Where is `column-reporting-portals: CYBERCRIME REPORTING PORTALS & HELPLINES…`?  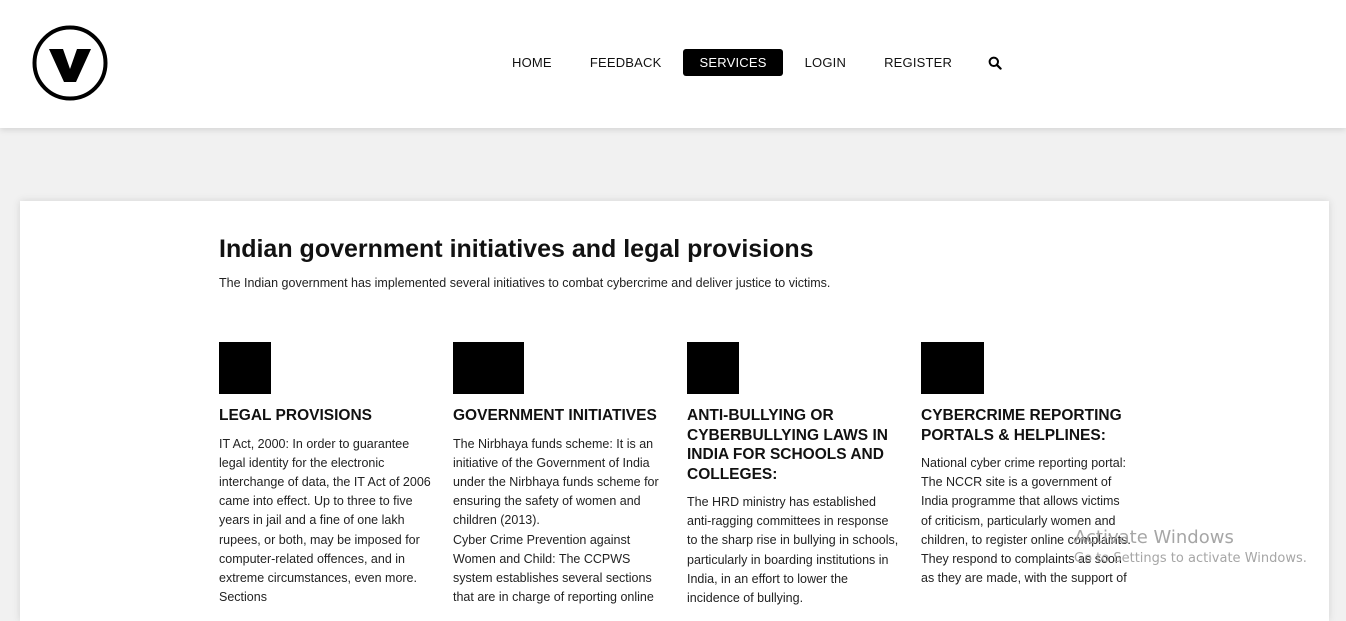 column-reporting-portals: CYBERCRIME REPORTING PORTALS & HELPLINES… is located at coordinates (1027, 465).